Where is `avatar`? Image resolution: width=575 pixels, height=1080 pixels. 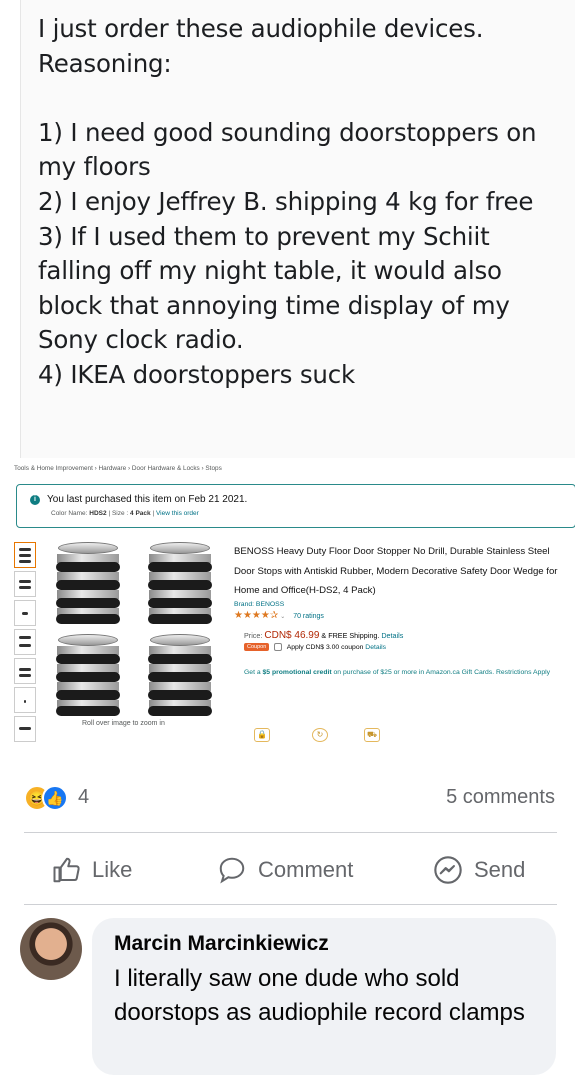 avatar is located at coordinates (51, 949).